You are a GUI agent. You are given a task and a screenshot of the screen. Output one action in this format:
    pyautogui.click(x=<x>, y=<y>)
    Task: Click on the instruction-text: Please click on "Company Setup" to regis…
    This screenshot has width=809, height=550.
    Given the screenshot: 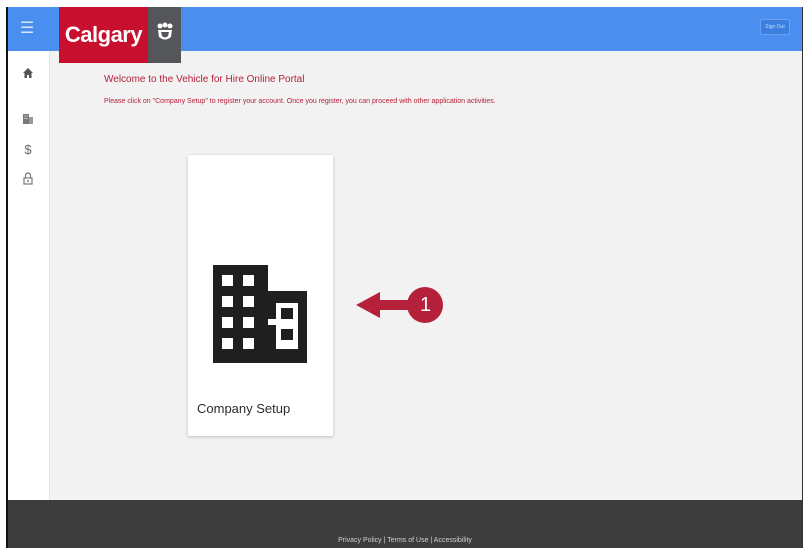 What is the action you would take?
    pyautogui.click(x=300, y=101)
    